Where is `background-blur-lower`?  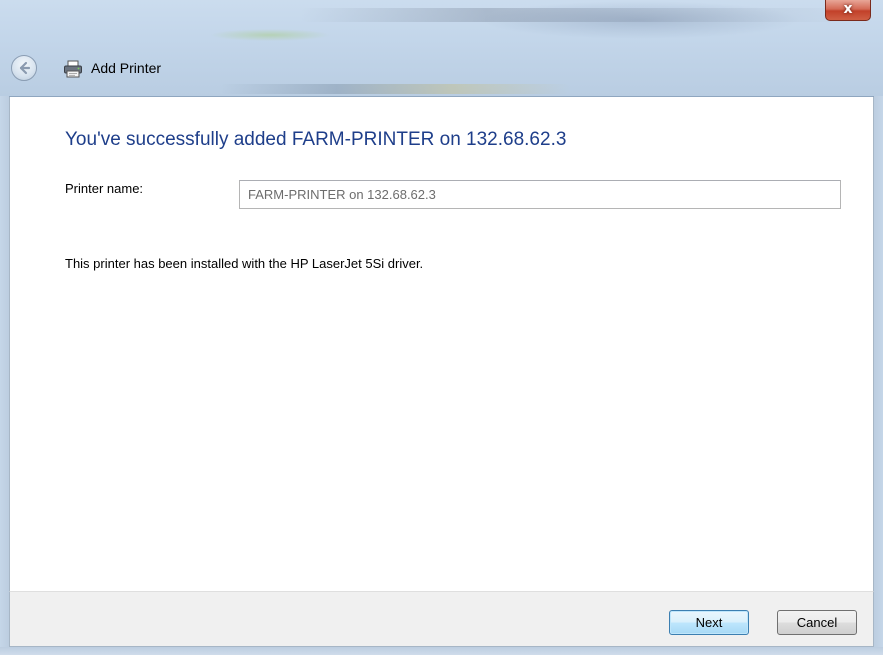 background-blur-lower is located at coordinates (395, 89).